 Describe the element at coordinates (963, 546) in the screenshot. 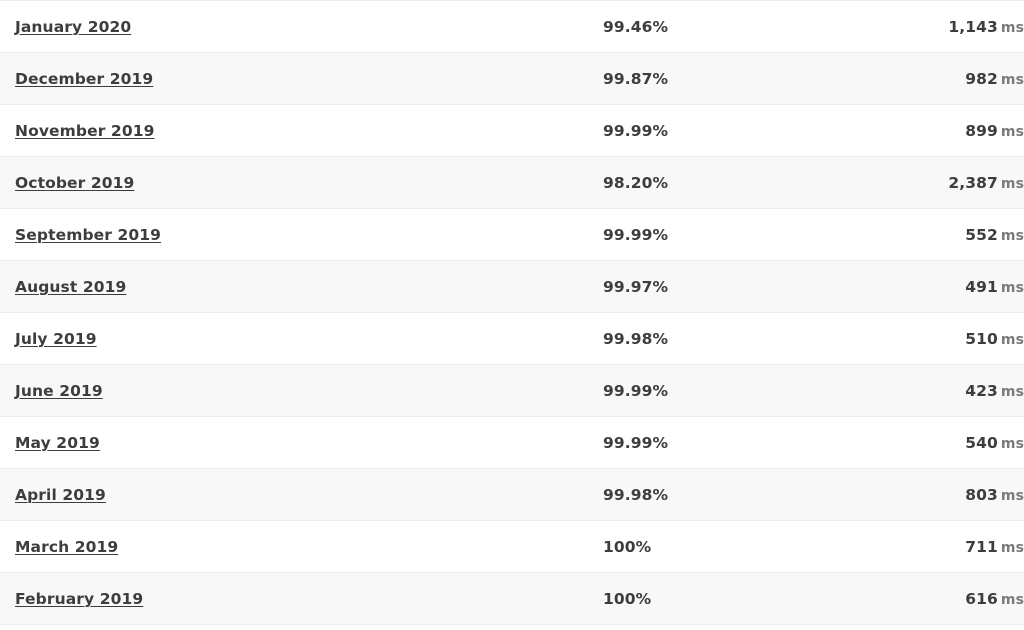

I see `response-time-cell: 711 ms` at that location.